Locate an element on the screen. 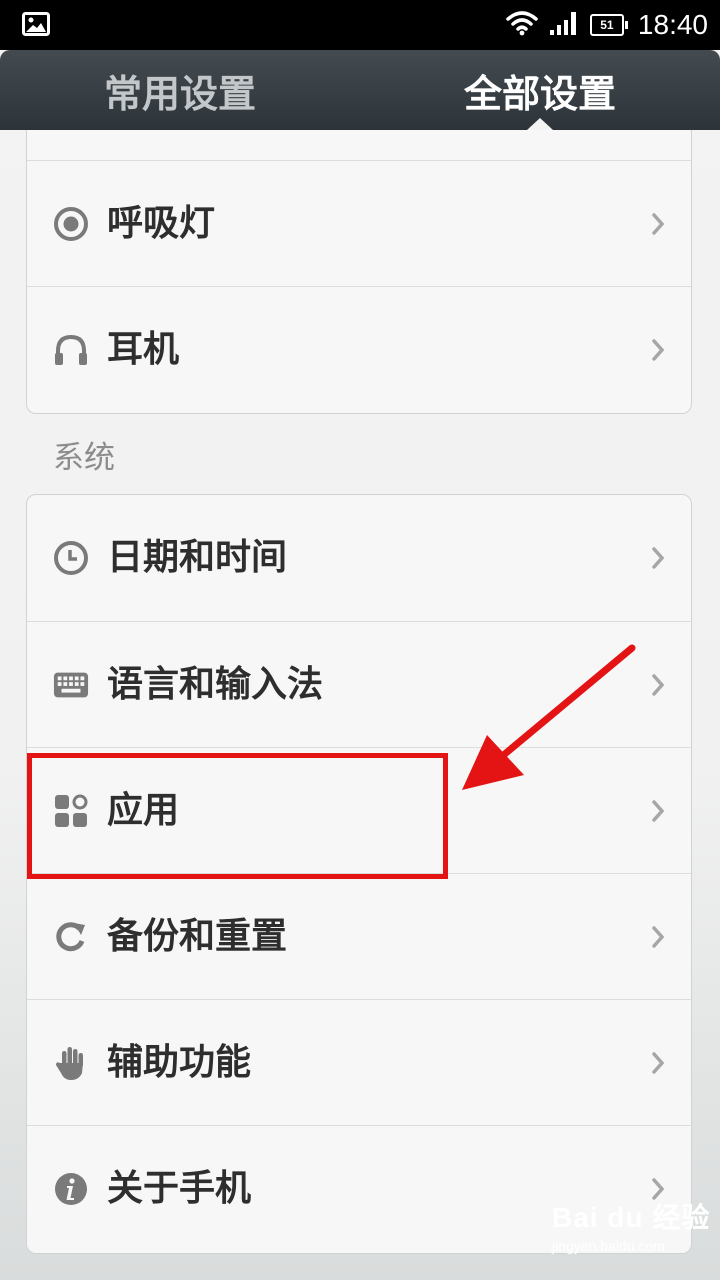  battery-level: 51 is located at coordinates (606, 25).